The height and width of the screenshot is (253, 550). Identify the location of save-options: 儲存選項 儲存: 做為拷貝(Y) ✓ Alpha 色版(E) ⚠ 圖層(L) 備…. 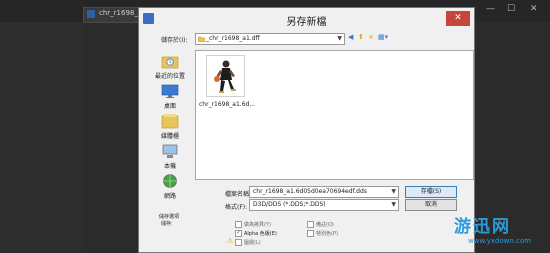
(309, 233).